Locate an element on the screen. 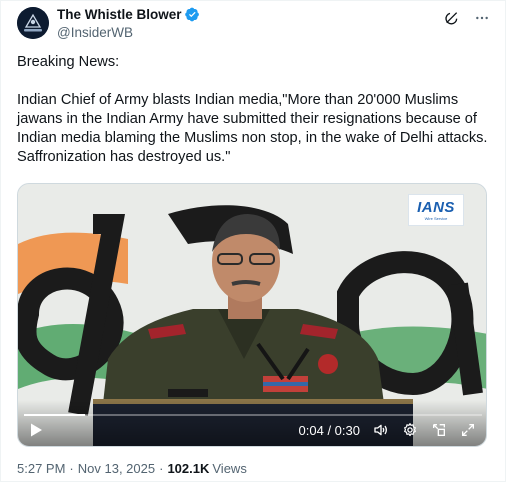  tweet-meta: 5:27 PM · Nov 13, 2025 · 102.1K Views is located at coordinates (132, 468).